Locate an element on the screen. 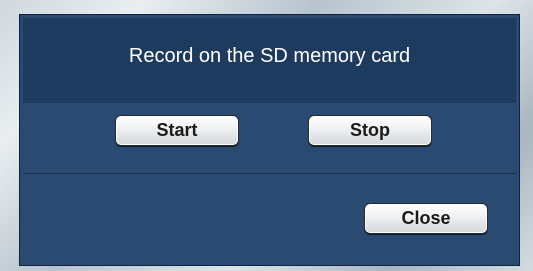 The width and height of the screenshot is (533, 271). start-button: Start is located at coordinates (177, 130).